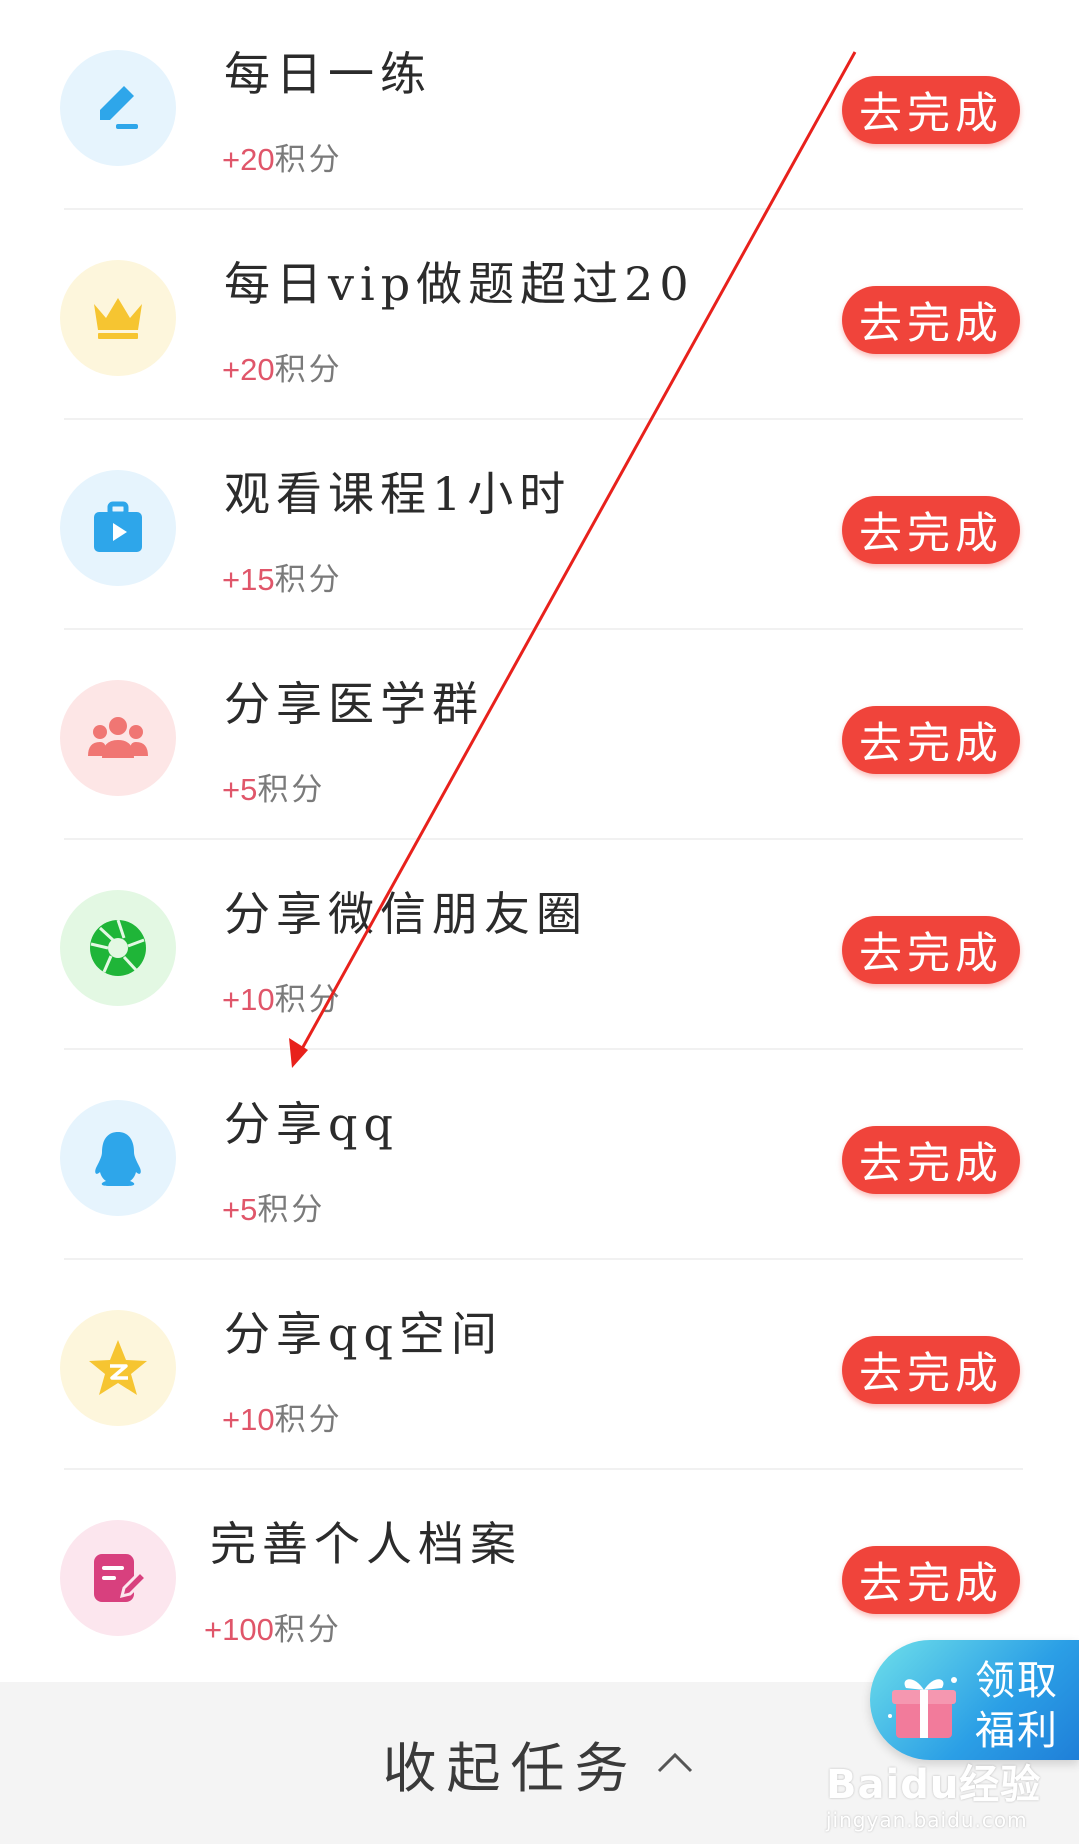  Describe the element at coordinates (1017, 1731) in the screenshot. I see `welfare-label-line2: 福利` at that location.